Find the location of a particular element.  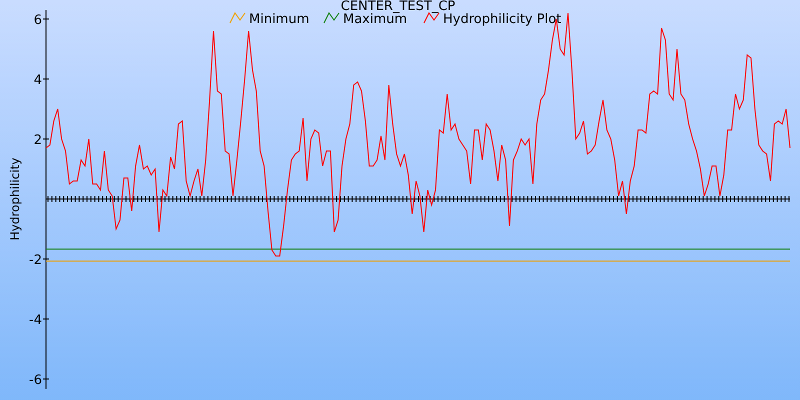

y-tick-label: -2 is located at coordinates (35, 260).